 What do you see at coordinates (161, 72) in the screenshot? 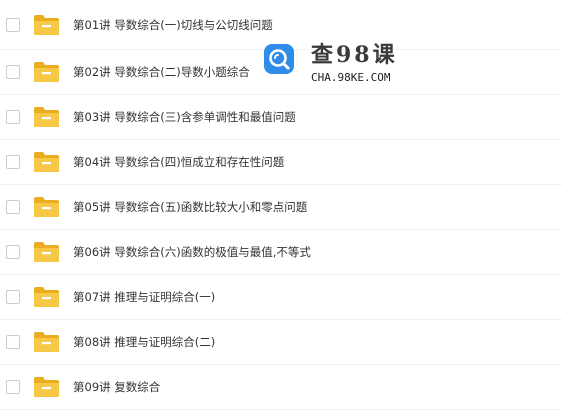
I see `file-name: 第02讲 导数综合(二)导数小题综合` at bounding box center [161, 72].